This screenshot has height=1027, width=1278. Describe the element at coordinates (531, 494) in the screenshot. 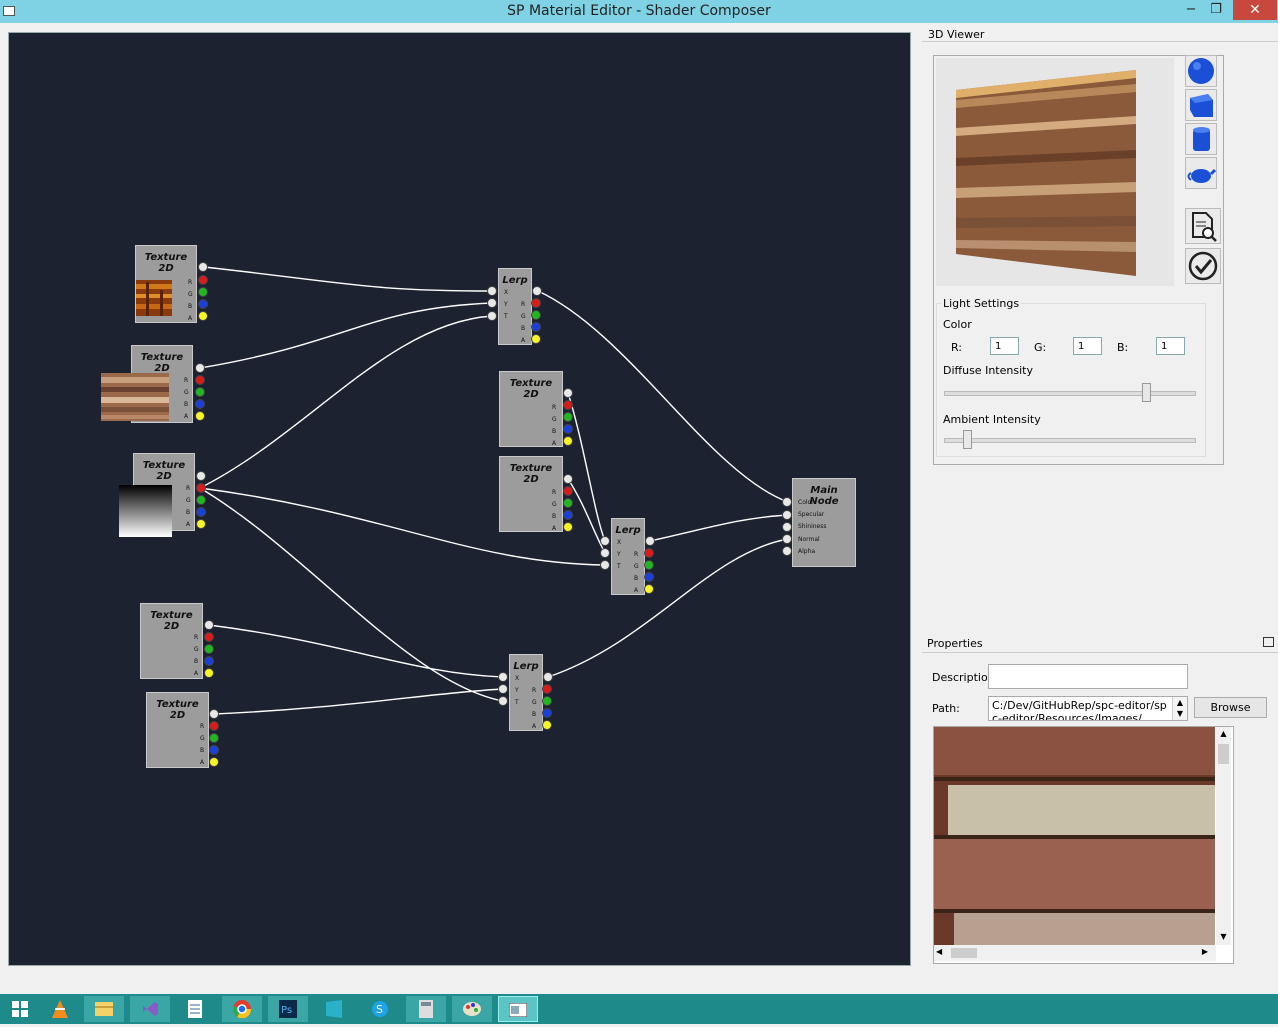

I see `texture-node-7: Texture 2D R G B A` at that location.